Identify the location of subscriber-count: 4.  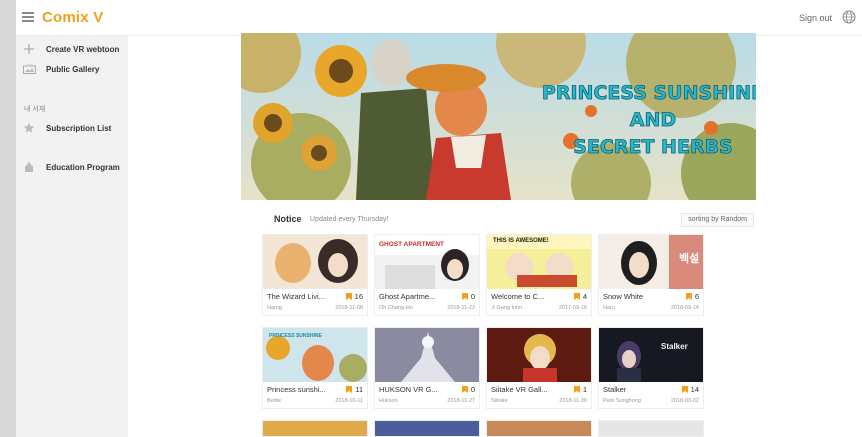
(580, 296).